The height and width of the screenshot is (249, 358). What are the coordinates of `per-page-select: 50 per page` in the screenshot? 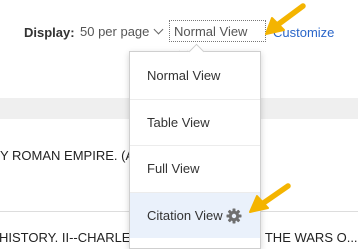 It's located at (122, 31).